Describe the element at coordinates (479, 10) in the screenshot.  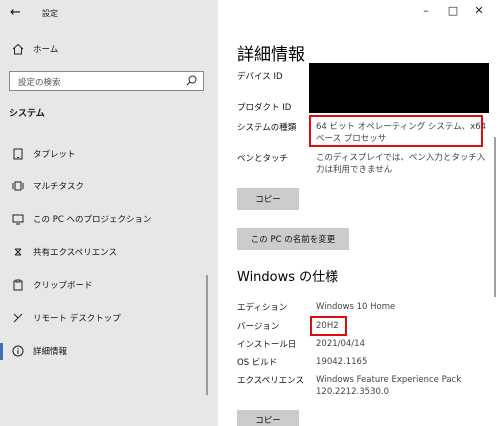
I see `close-icon: ✕` at that location.